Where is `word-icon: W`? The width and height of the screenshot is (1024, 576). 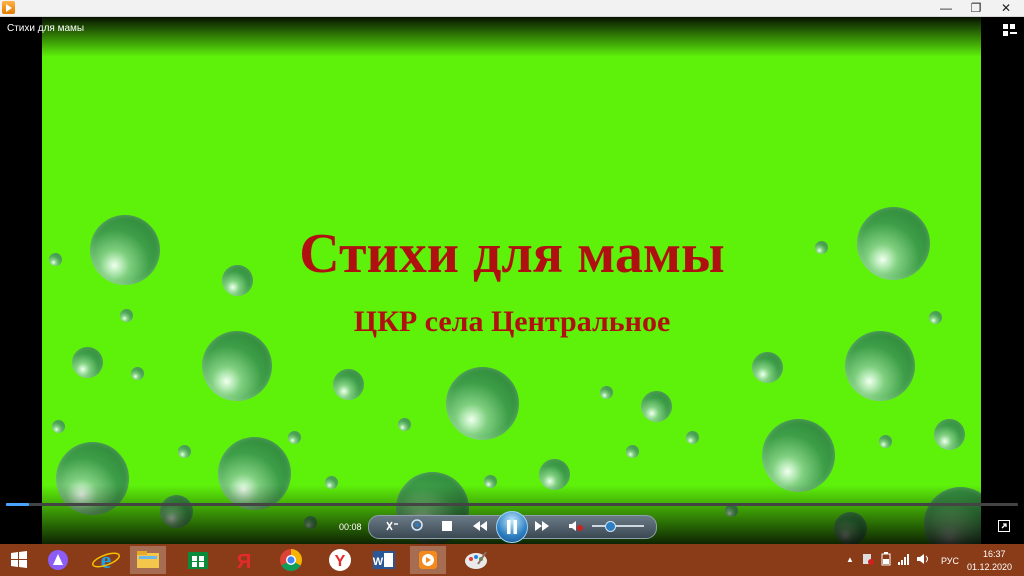 word-icon: W is located at coordinates (384, 560).